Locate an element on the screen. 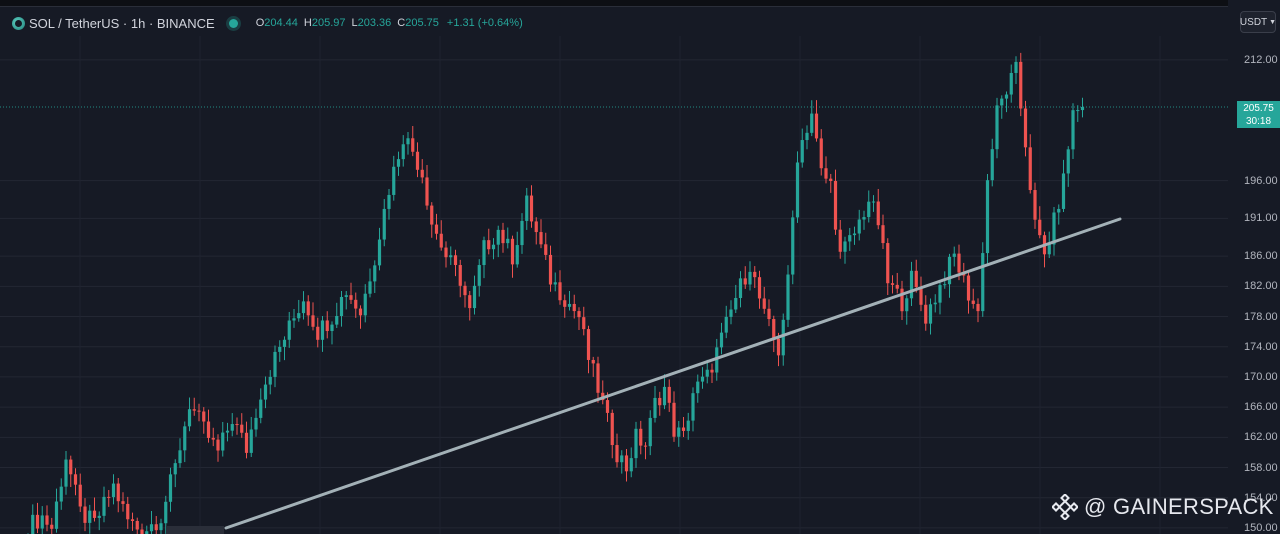 The image size is (1280, 534). price-tick-label: 178.00 is located at coordinates (1261, 316).